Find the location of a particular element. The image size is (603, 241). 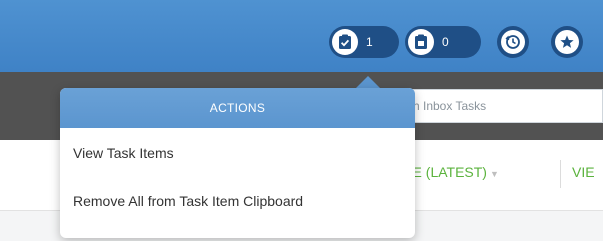

view-task-items-menu-item: View Task Items is located at coordinates (237, 153).